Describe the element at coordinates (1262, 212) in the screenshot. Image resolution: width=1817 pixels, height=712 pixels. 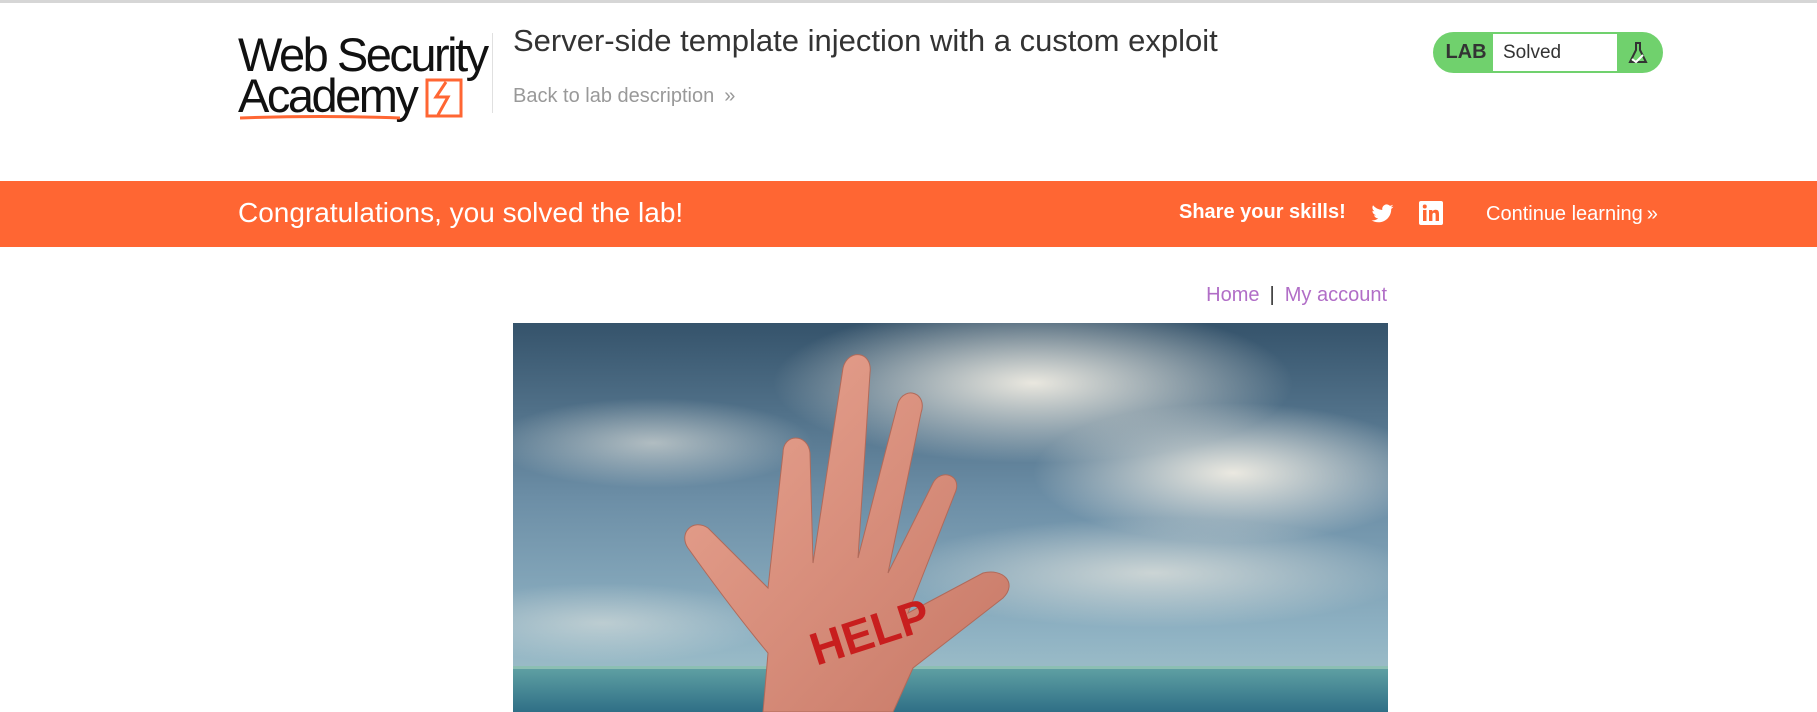
I see `share-label: Share your skills!` at that location.